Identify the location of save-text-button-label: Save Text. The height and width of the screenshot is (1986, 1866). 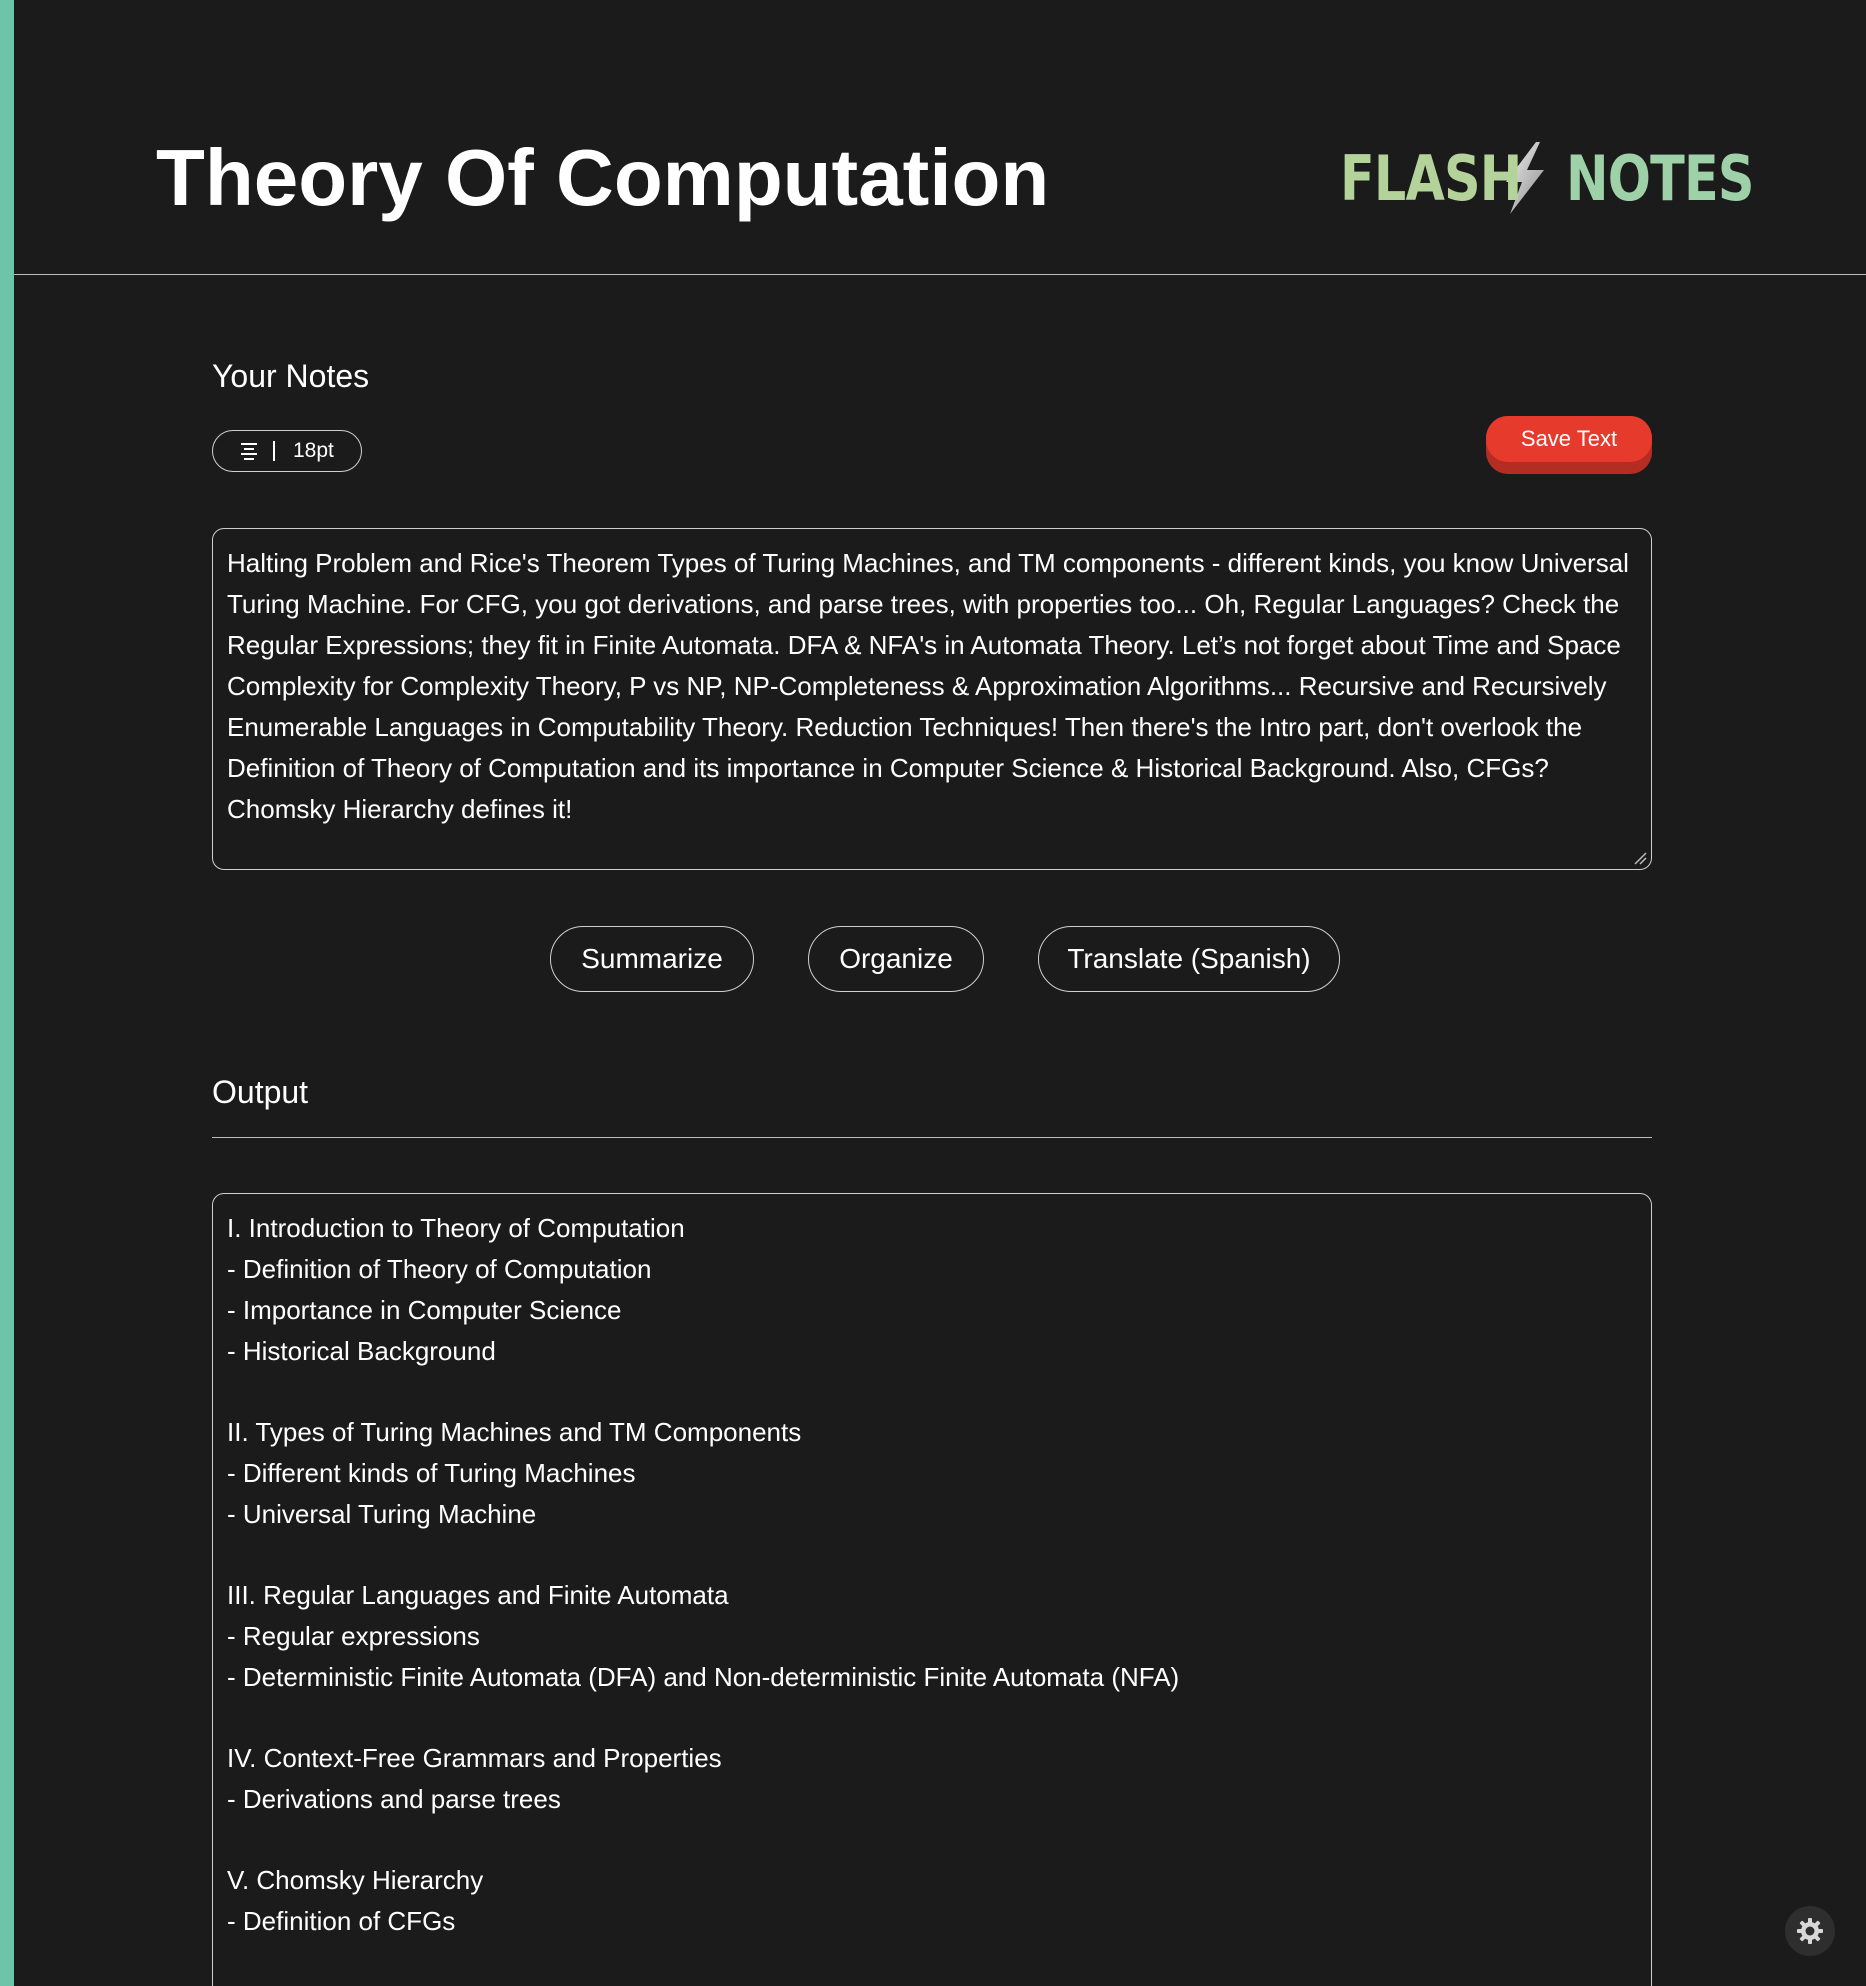
(1569, 439).